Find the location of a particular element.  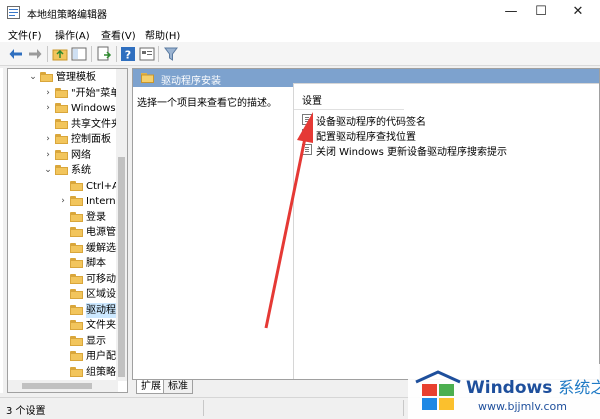

tree-vertical-scrollbar is located at coordinates (121, 225).